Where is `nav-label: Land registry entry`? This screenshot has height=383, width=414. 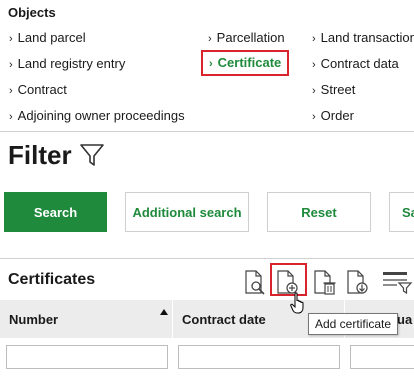 nav-label: Land registry entry is located at coordinates (71, 63).